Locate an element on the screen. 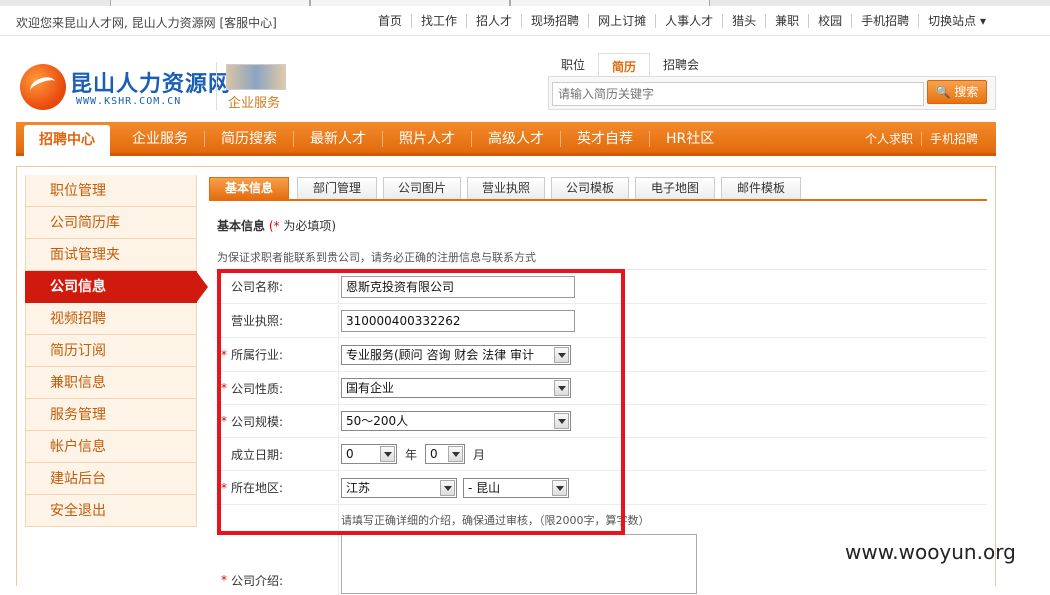 The height and width of the screenshot is (595, 1050). logo-divider is located at coordinates (216, 86).